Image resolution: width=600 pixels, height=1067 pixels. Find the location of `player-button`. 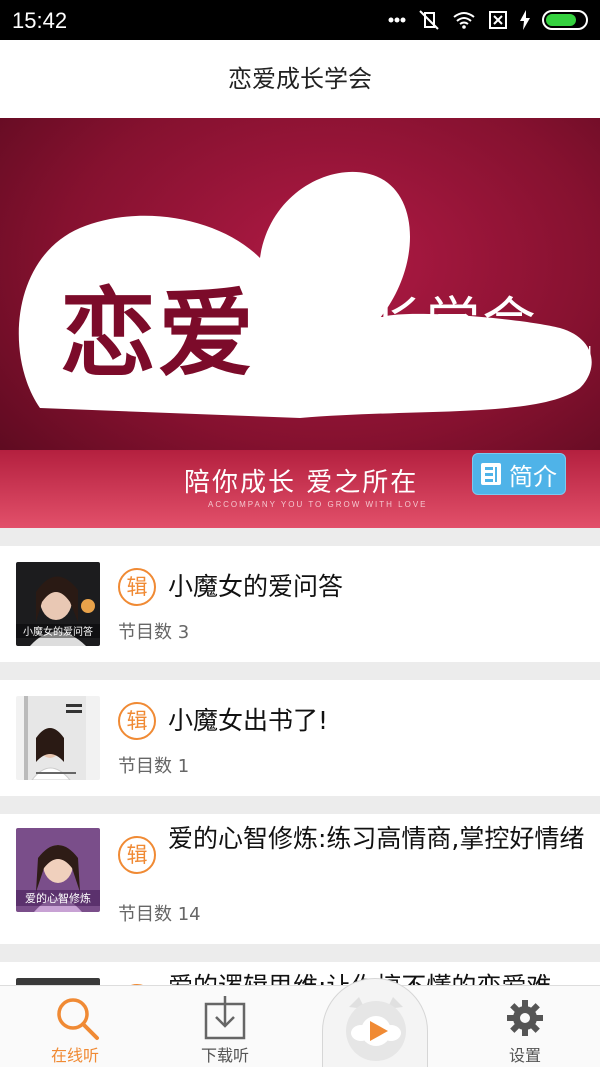

player-button is located at coordinates (375, 1022).